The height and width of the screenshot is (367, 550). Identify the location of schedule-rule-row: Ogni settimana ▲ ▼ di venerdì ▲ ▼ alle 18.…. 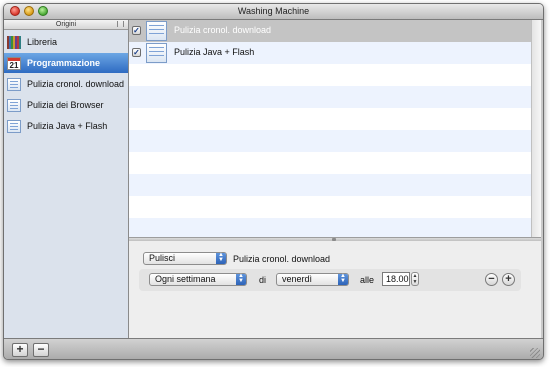
(330, 280).